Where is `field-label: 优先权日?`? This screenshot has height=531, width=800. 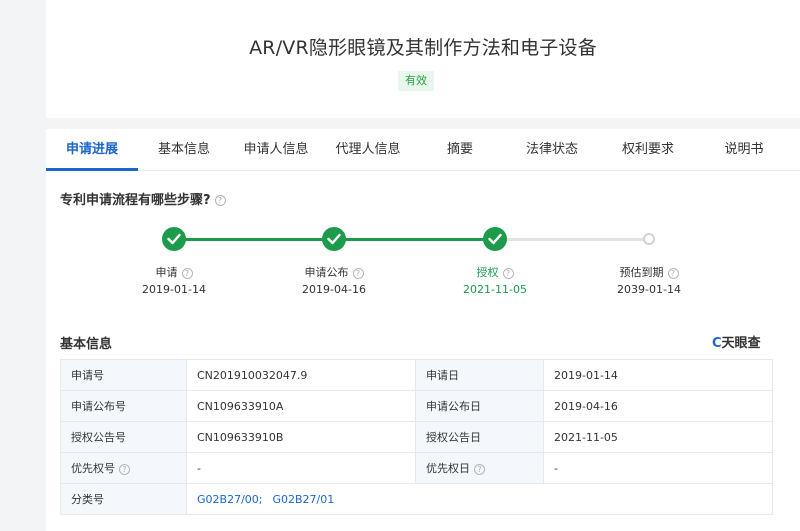 field-label: 优先权日? is located at coordinates (479, 468).